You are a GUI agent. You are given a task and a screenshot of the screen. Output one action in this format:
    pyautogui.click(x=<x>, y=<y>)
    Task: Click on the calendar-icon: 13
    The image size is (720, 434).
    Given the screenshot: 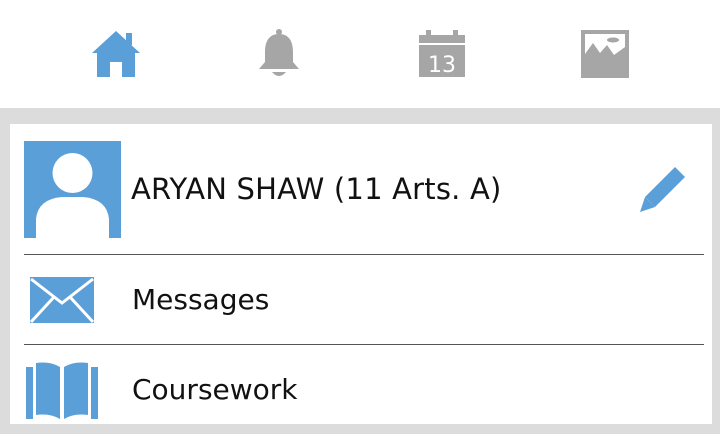 What is the action you would take?
    pyautogui.click(x=441, y=54)
    